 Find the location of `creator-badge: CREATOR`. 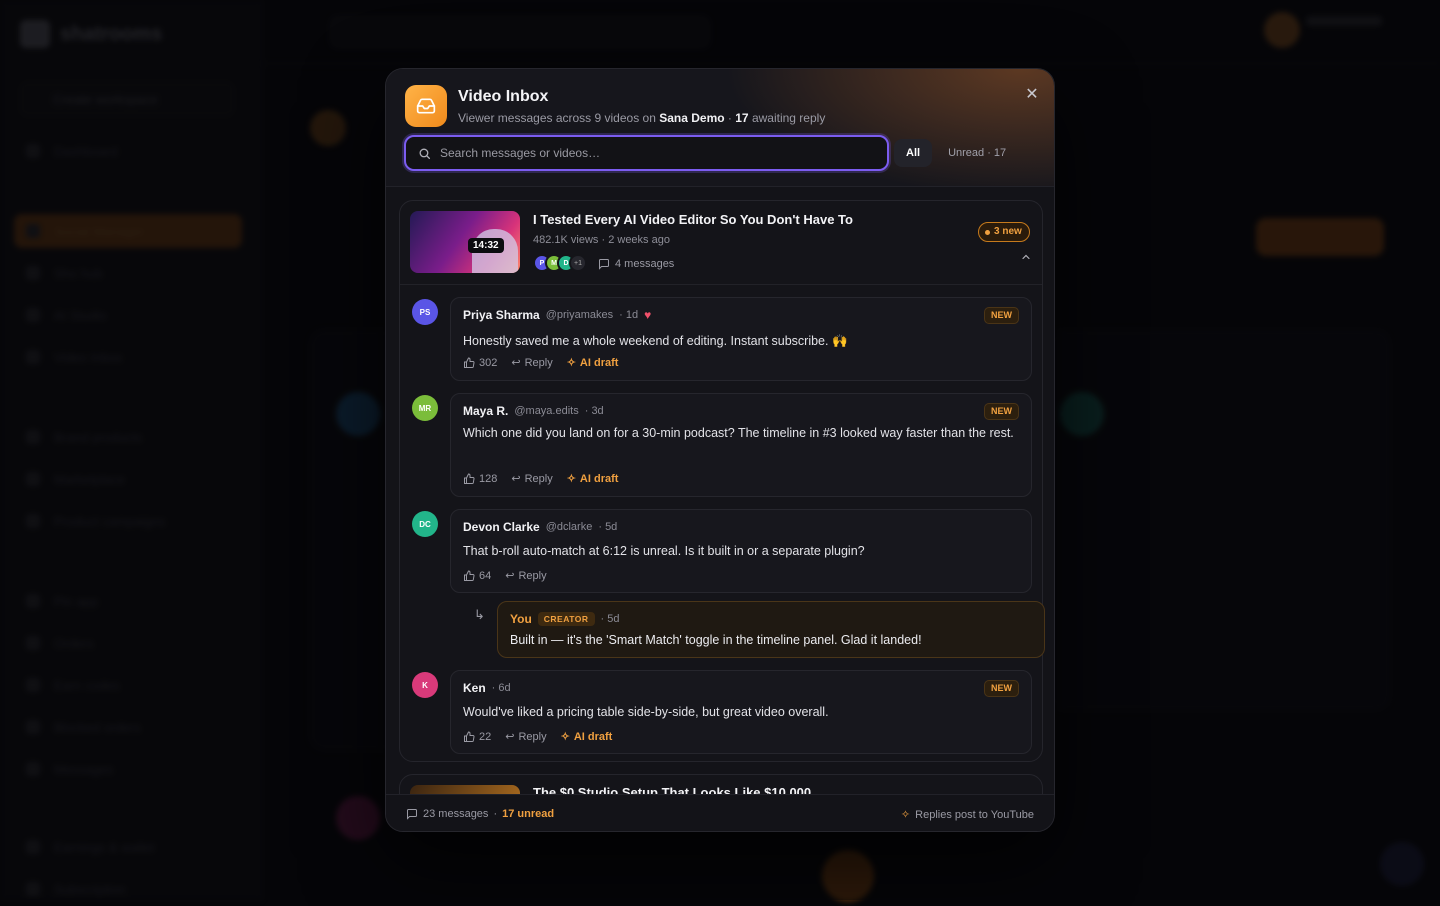

creator-badge: CREATOR is located at coordinates (566, 619).